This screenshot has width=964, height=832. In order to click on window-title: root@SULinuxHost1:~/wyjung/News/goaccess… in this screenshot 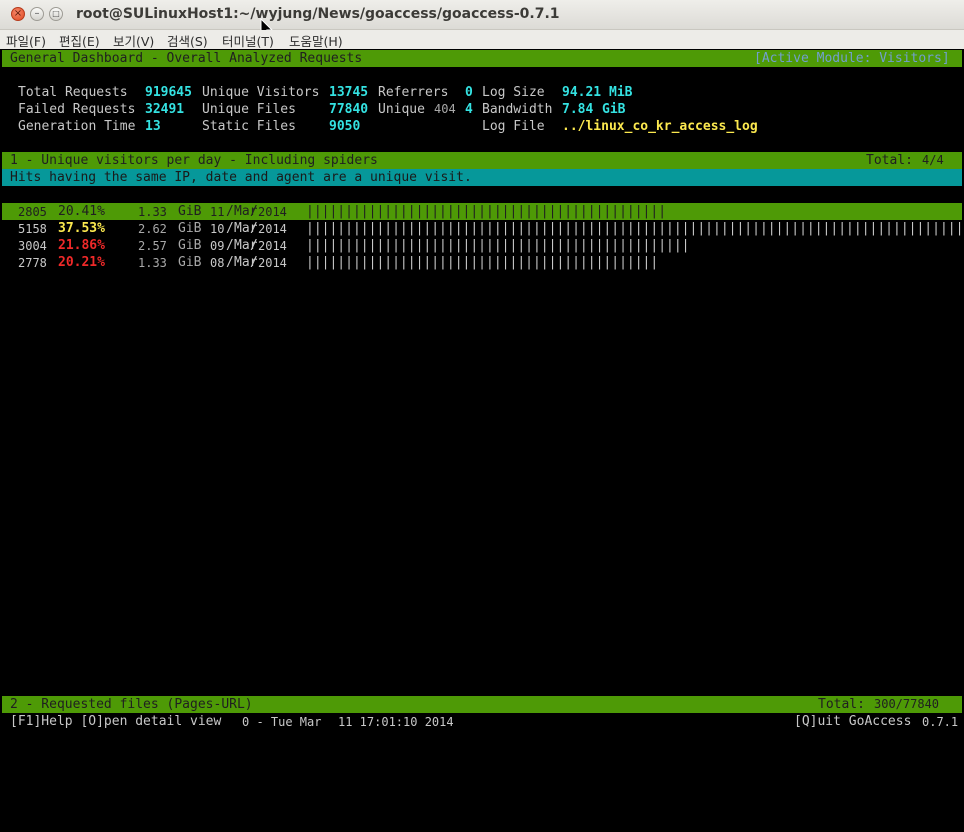, I will do `click(318, 14)`.